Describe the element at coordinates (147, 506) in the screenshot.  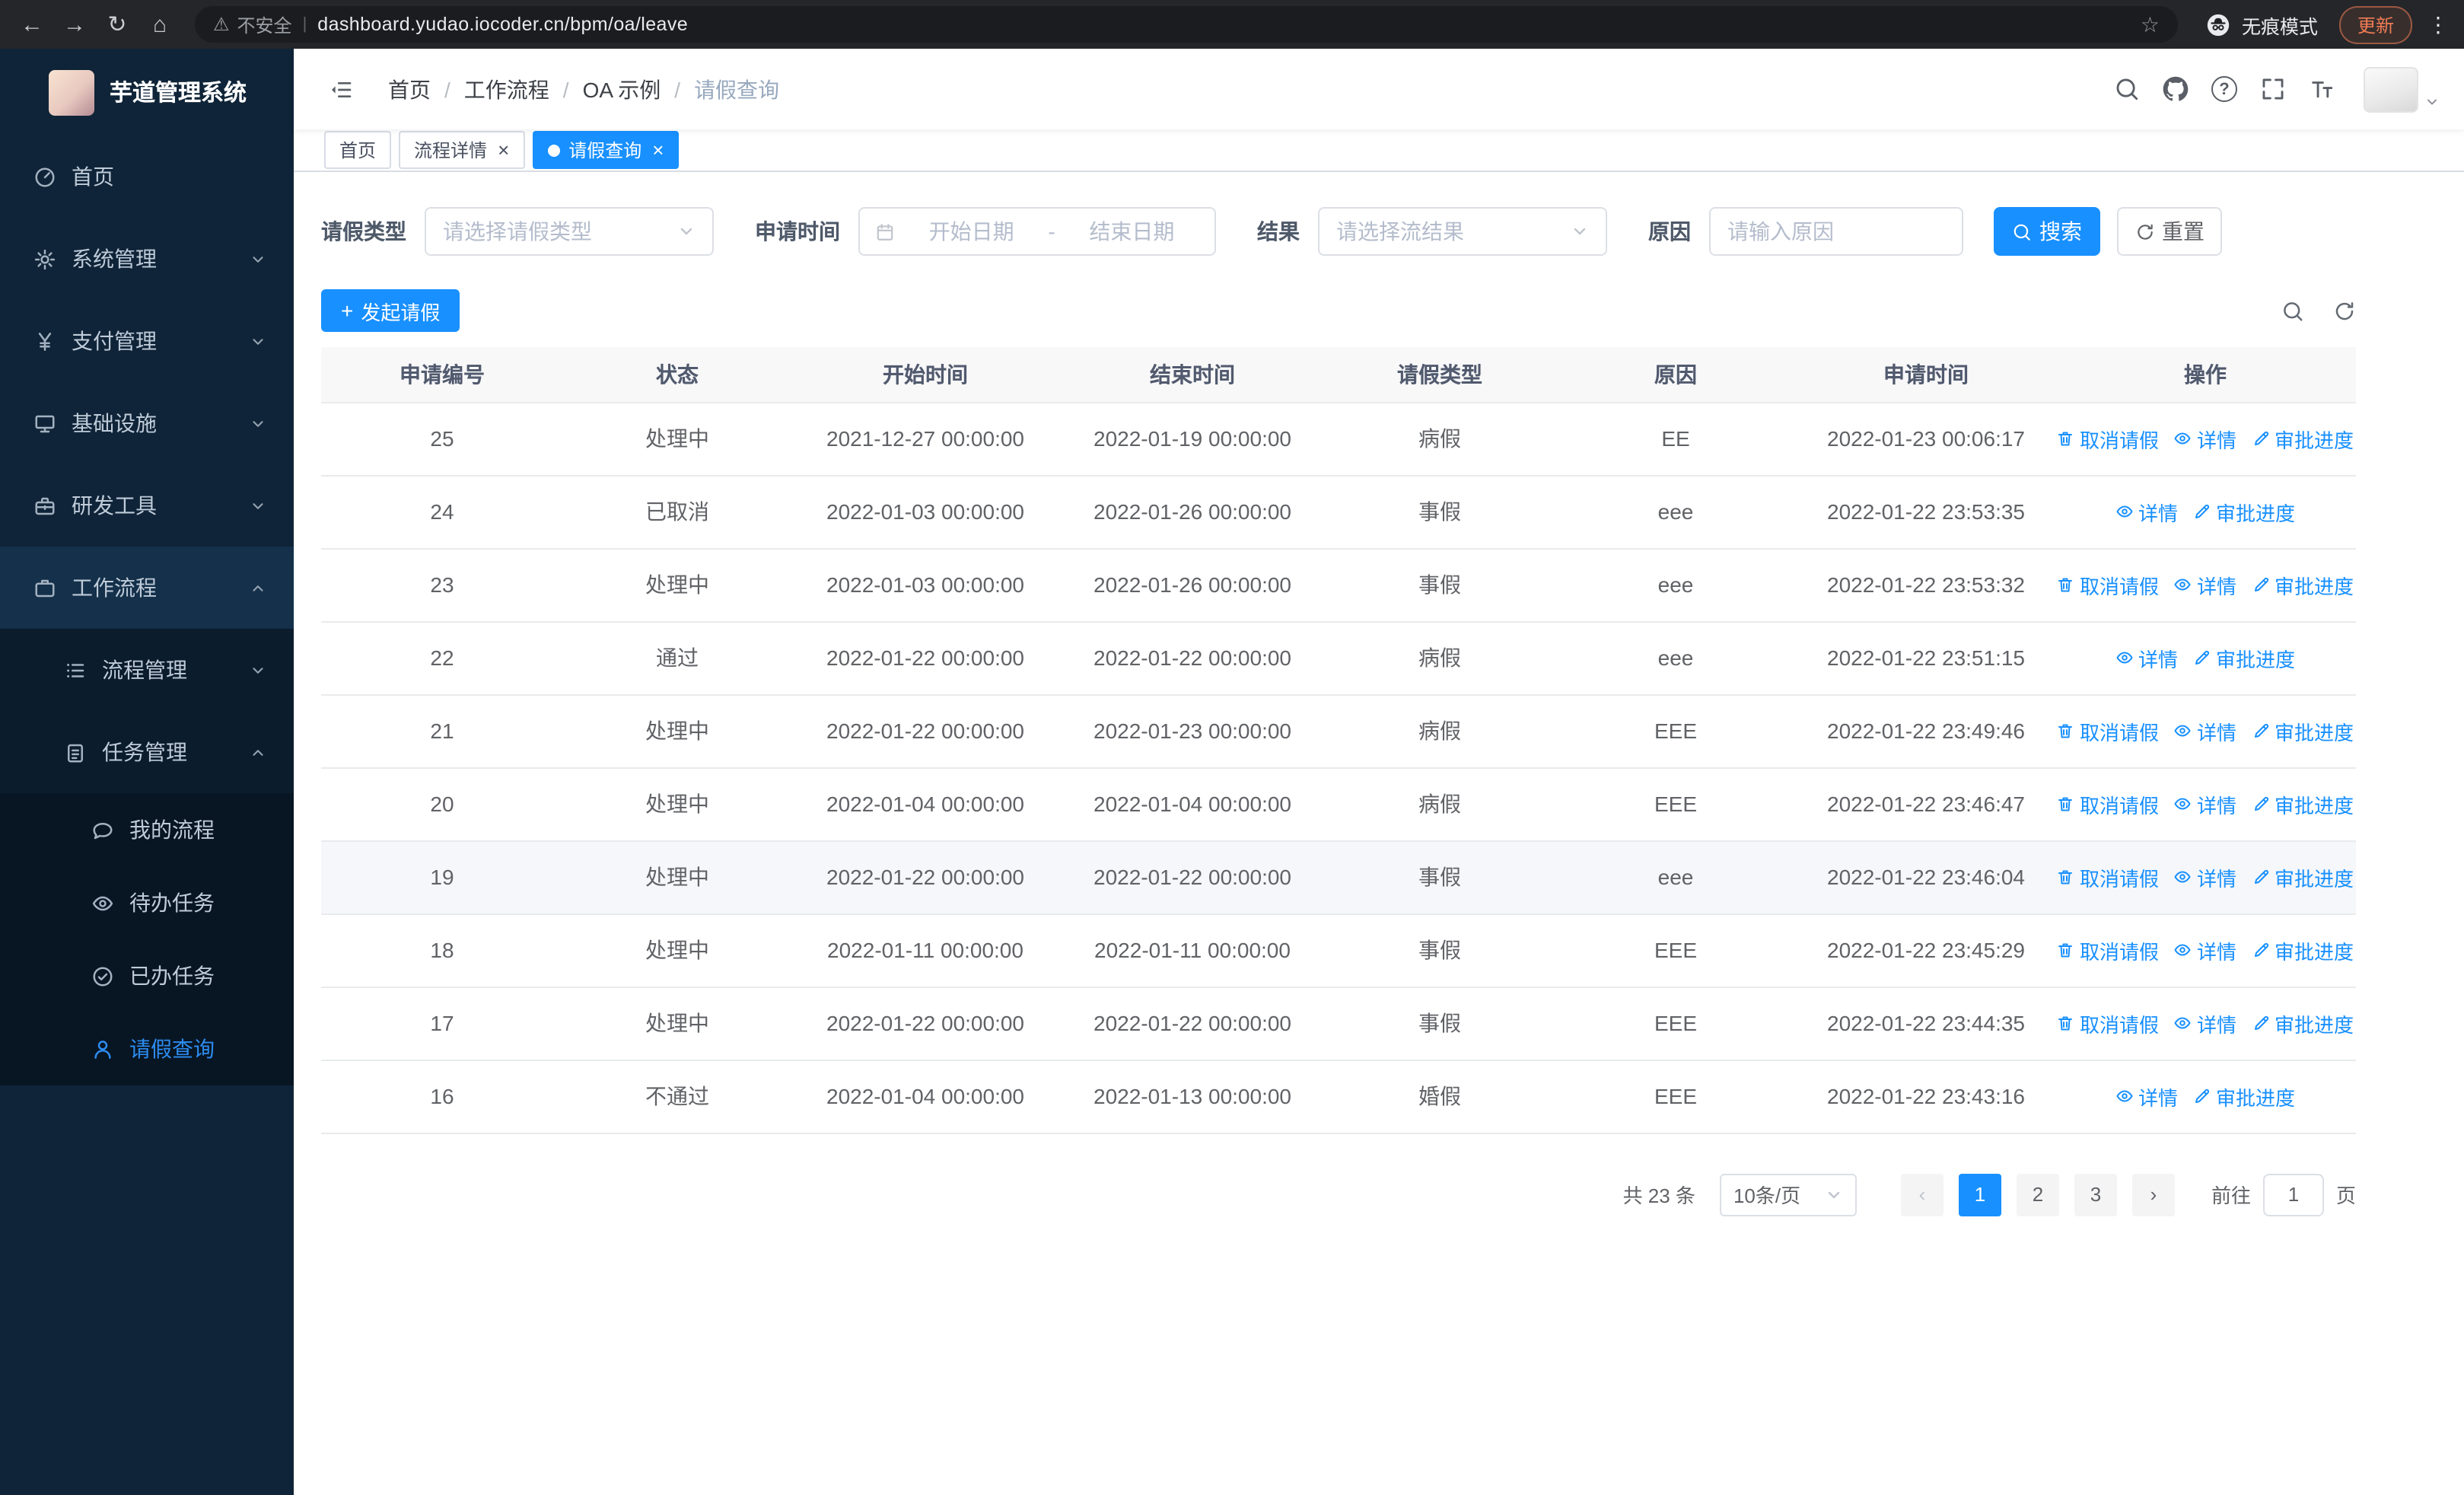
I see `sidebar-item-devtools: 研发工具` at that location.